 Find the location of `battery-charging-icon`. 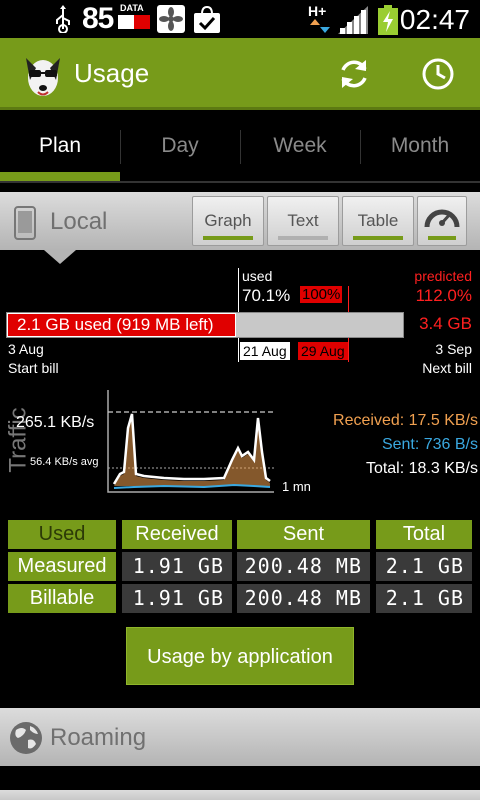

battery-charging-icon is located at coordinates (388, 20).